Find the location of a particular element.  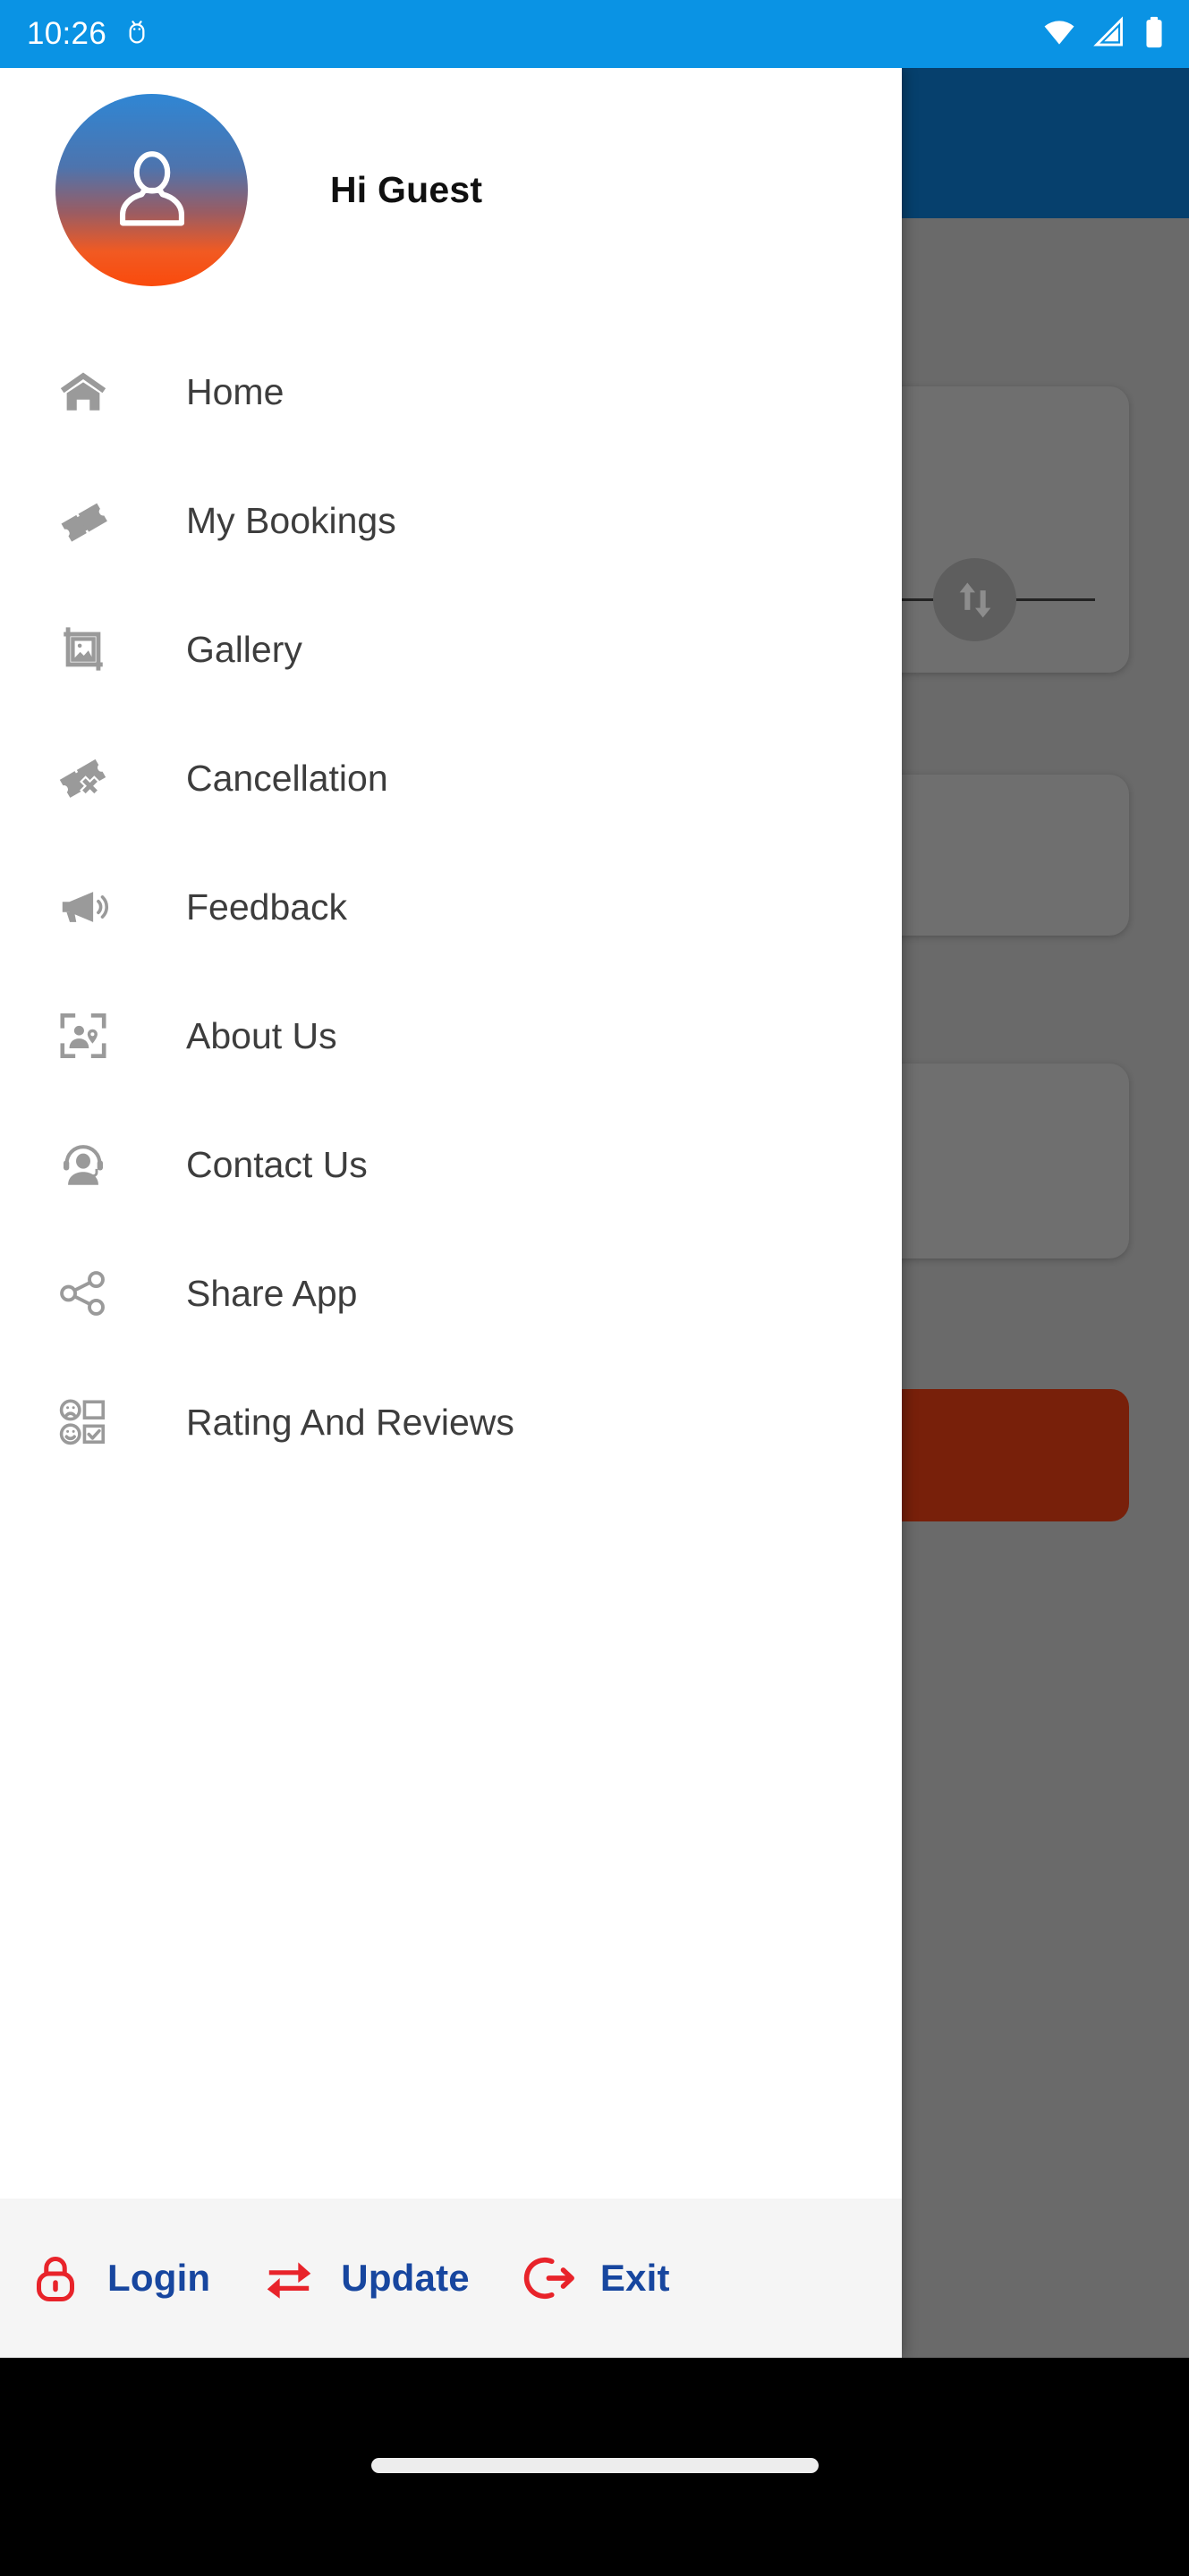

ticket-cancel-icon is located at coordinates (83, 778).